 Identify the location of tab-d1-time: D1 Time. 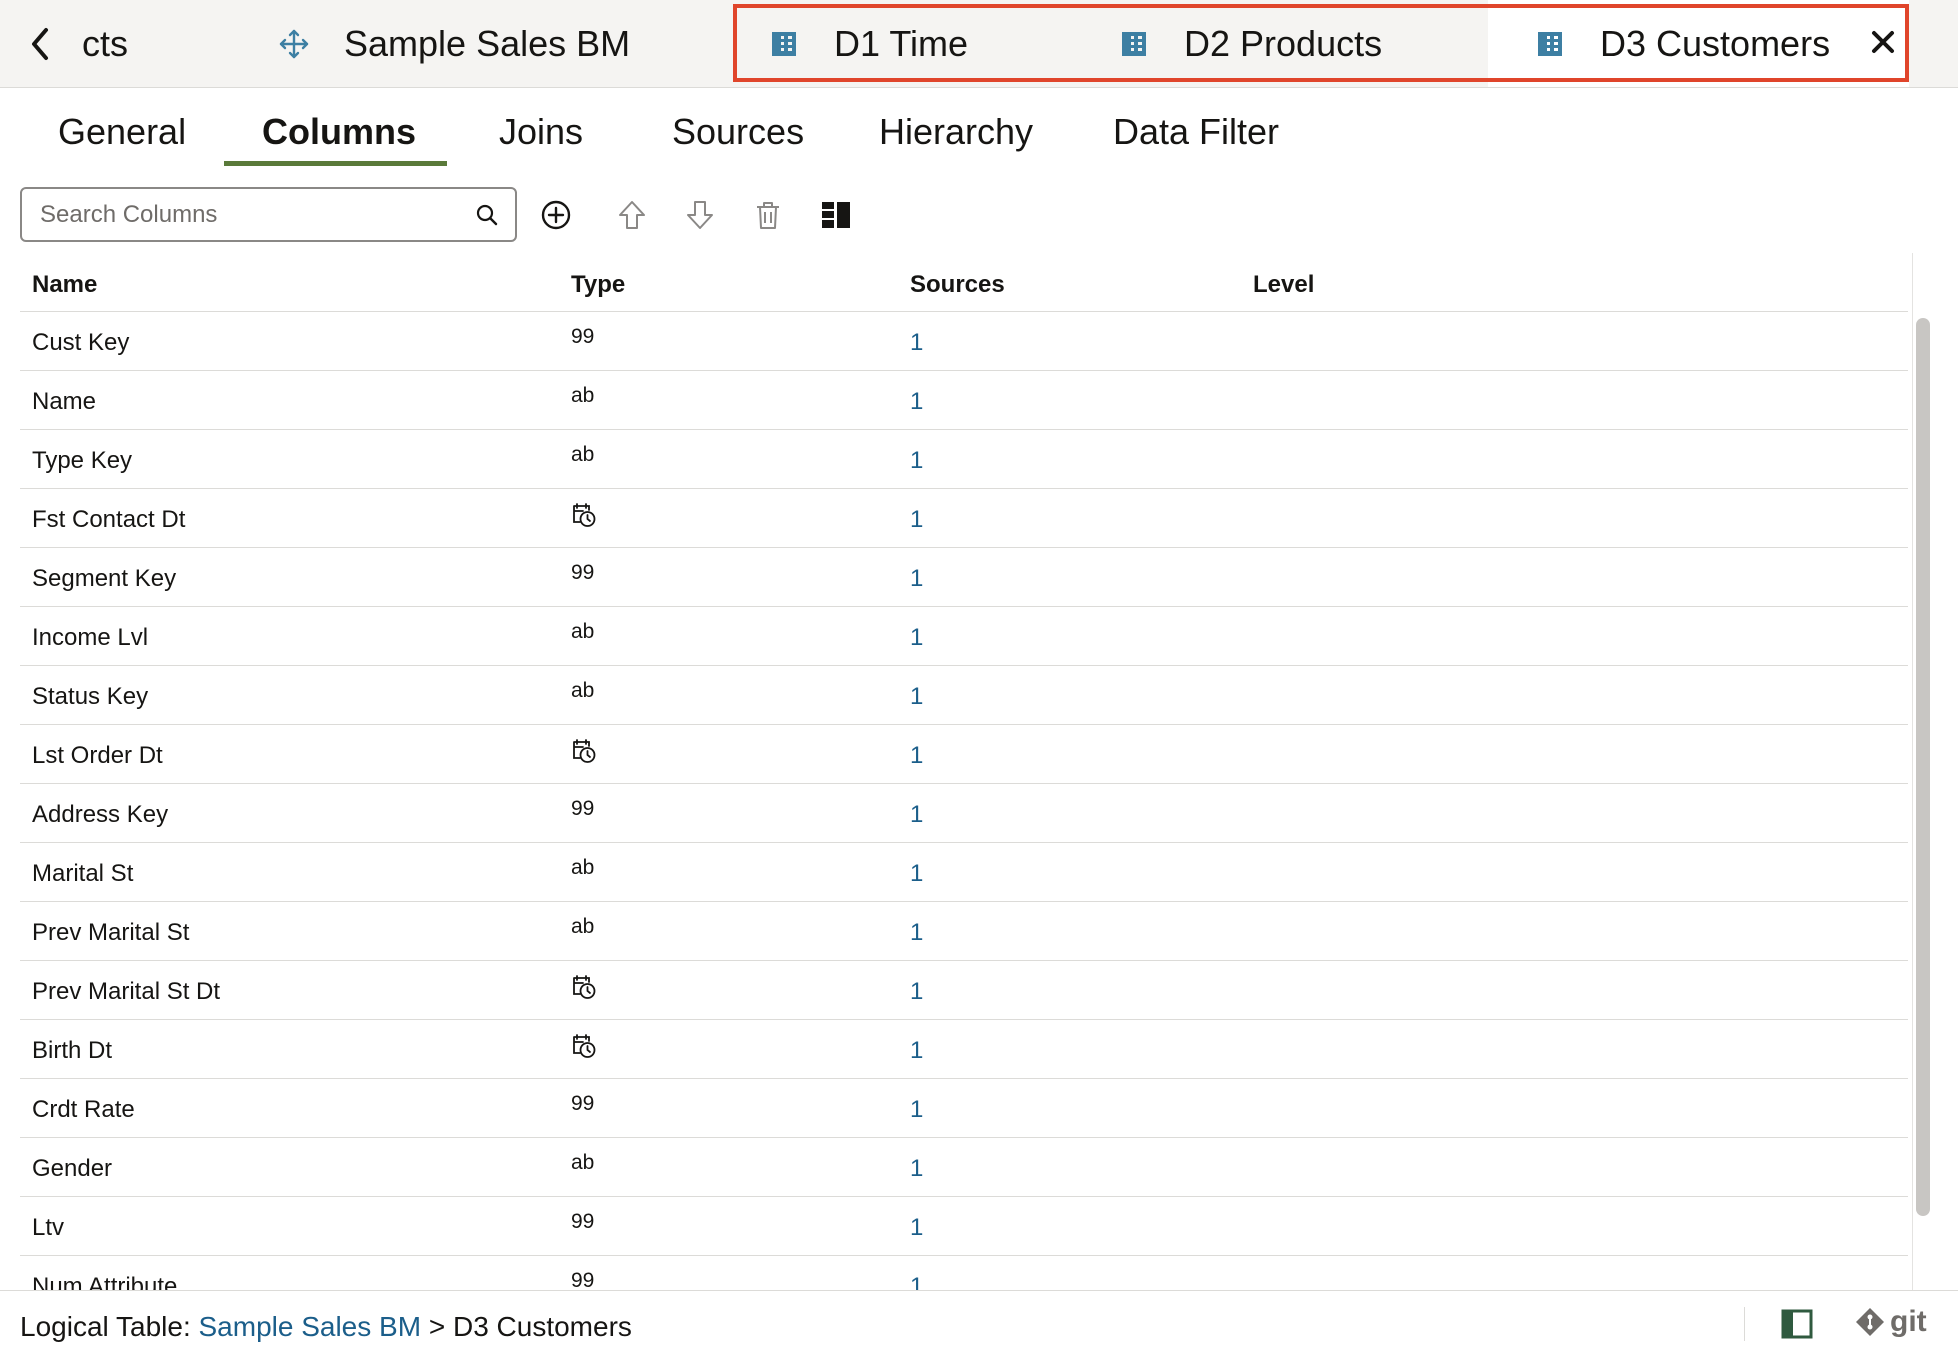
(868, 43).